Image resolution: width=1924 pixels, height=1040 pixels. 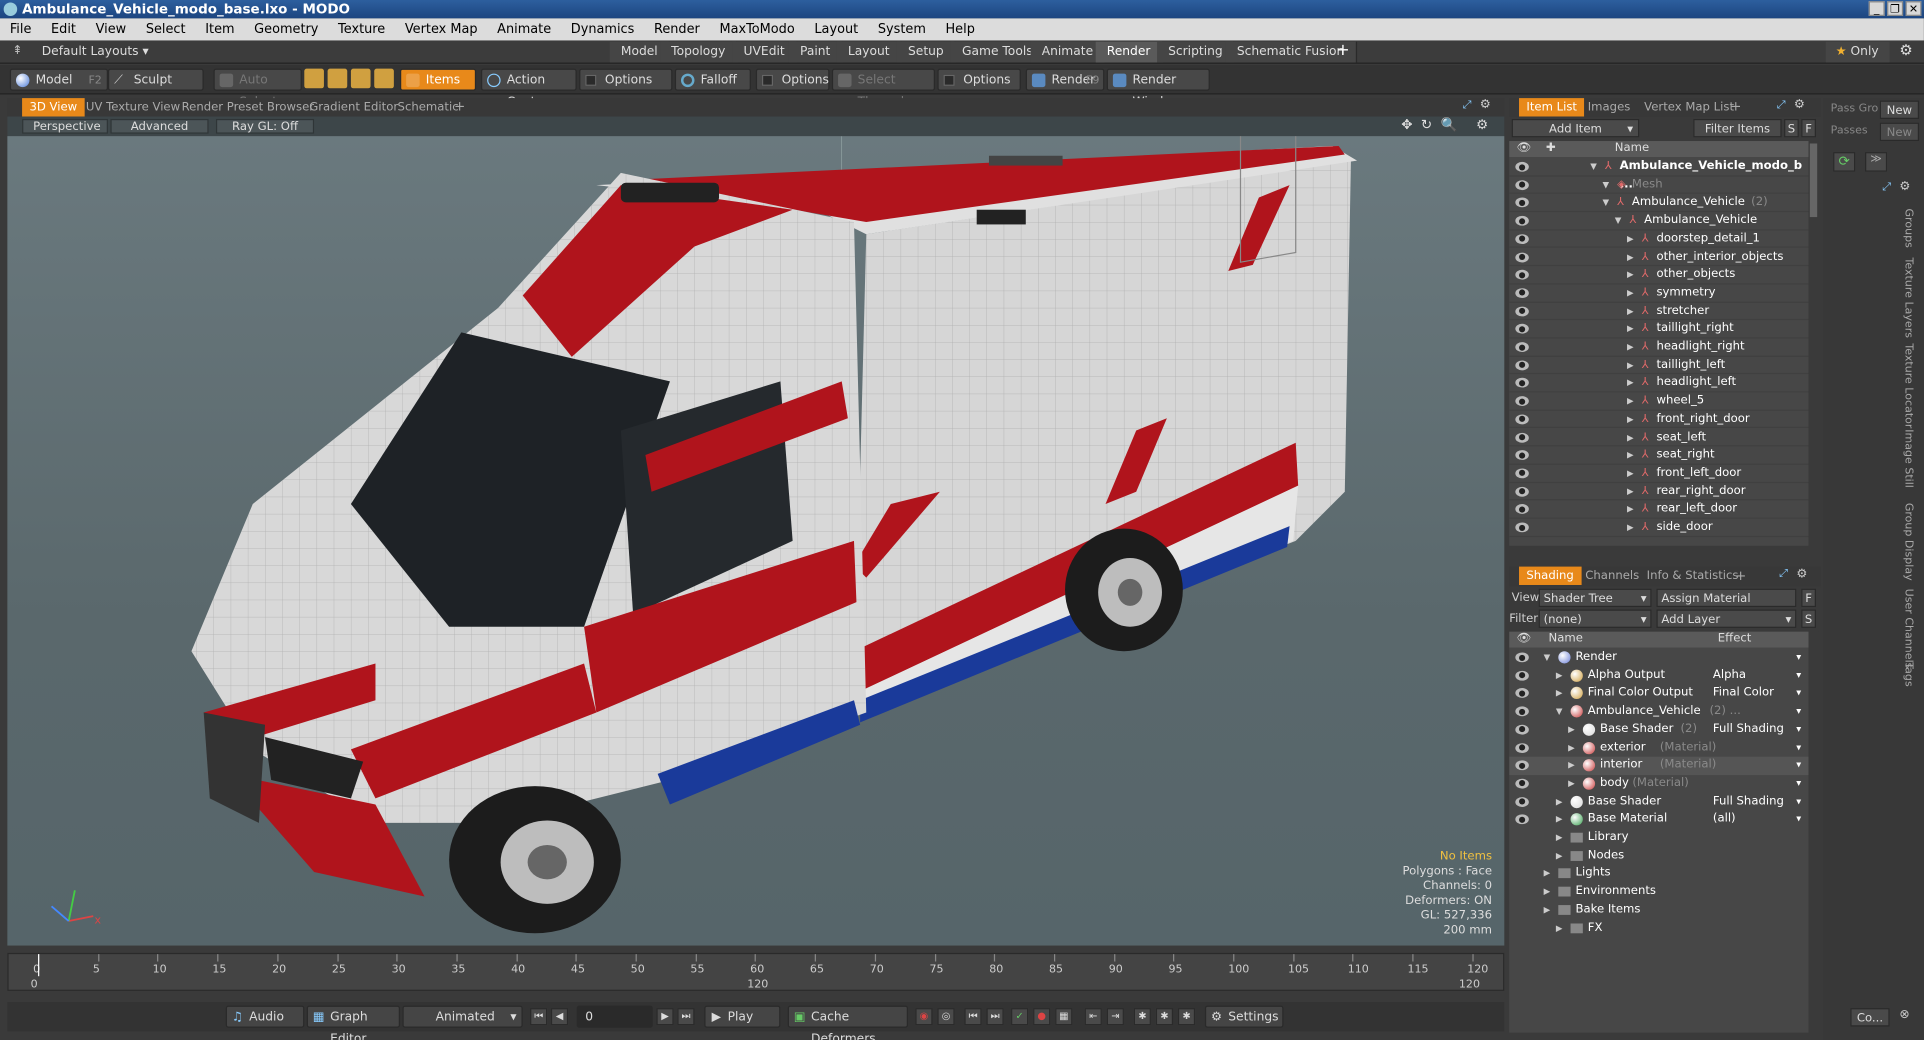 What do you see at coordinates (1857, 52) in the screenshot?
I see `only-toggle: ★ Only` at bounding box center [1857, 52].